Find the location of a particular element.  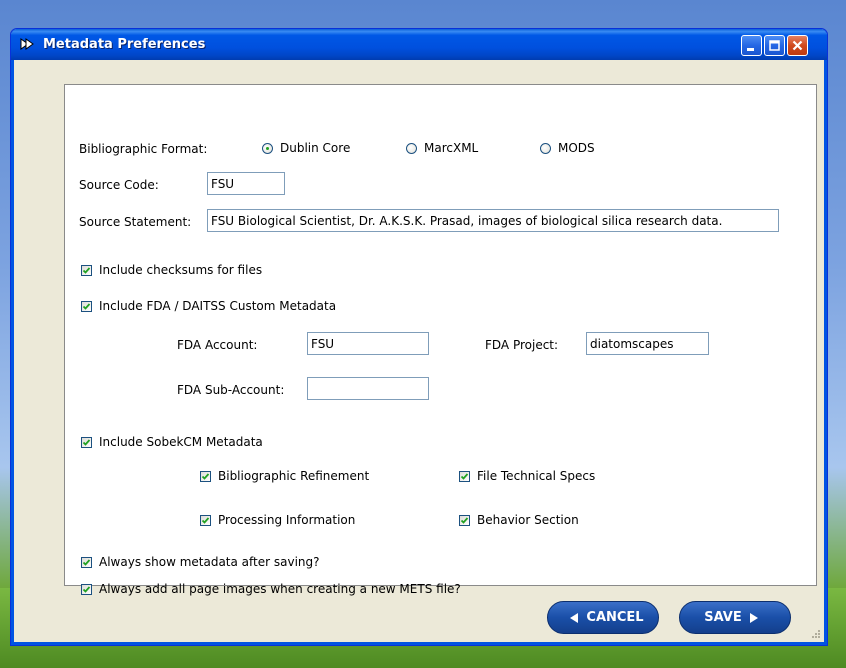

cancel-button: CANCEL is located at coordinates (603, 617).